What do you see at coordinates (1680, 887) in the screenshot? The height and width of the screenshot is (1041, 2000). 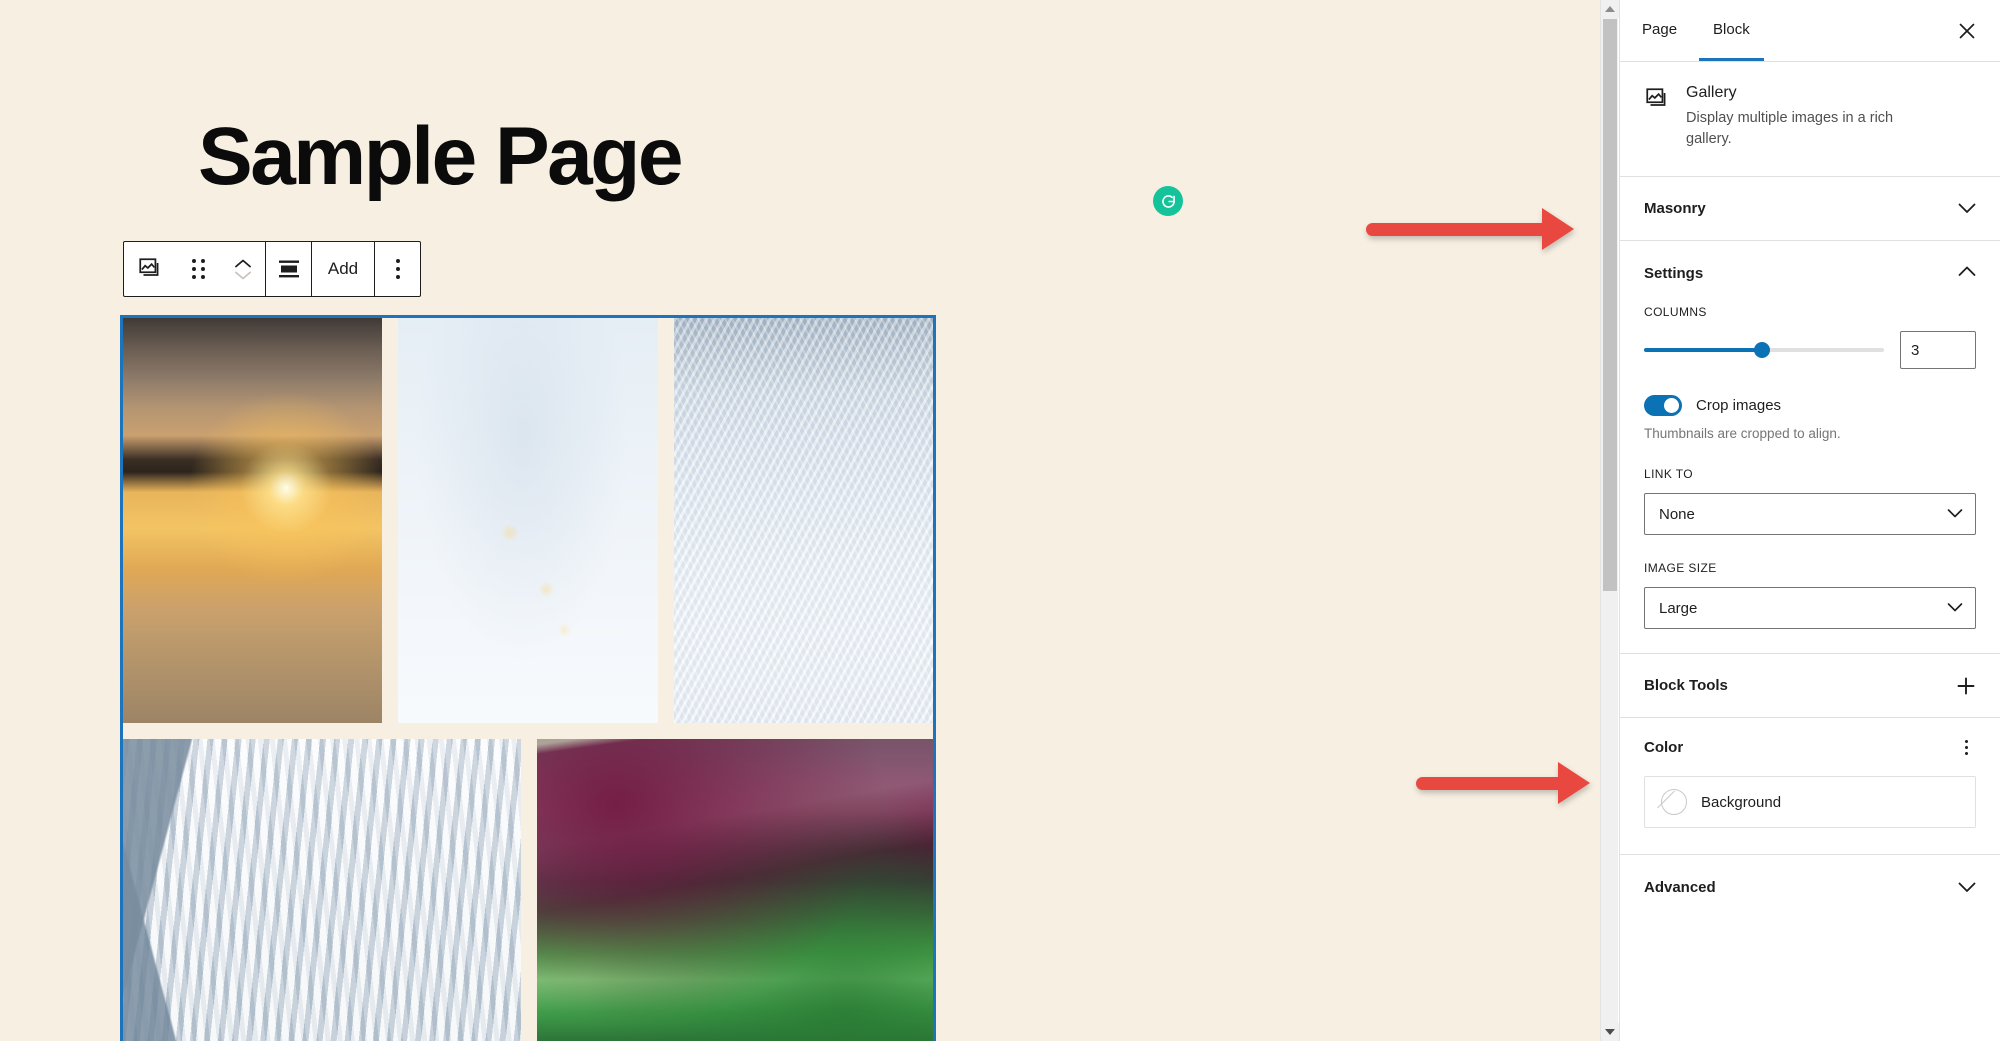 I see `panel-advanced-label: Advanced` at bounding box center [1680, 887].